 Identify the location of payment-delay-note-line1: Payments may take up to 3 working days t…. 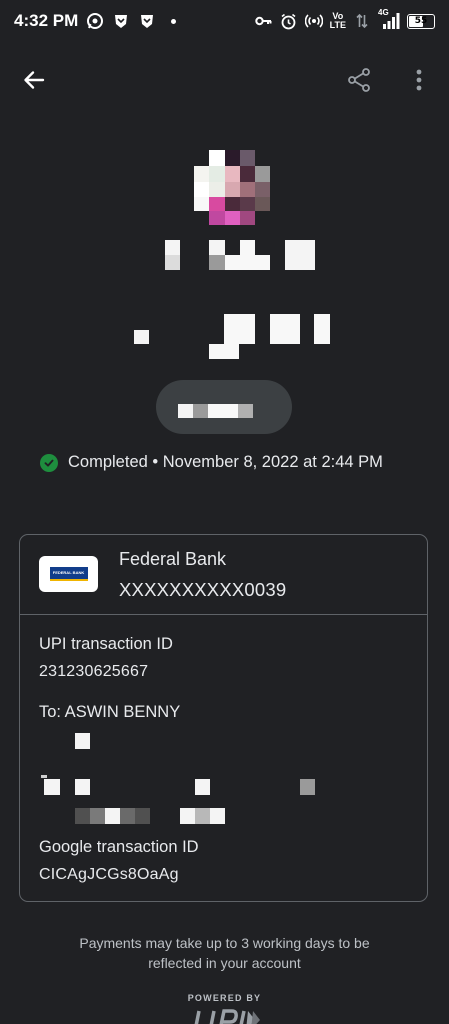
(224, 943).